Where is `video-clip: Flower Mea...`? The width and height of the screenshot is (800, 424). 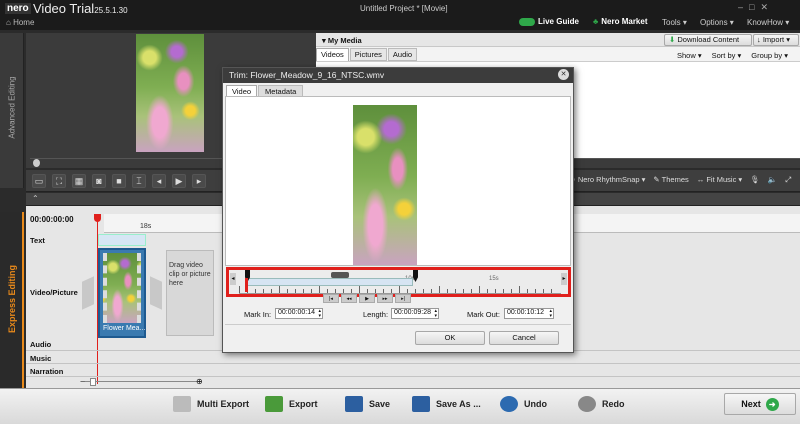 video-clip: Flower Mea... is located at coordinates (122, 293).